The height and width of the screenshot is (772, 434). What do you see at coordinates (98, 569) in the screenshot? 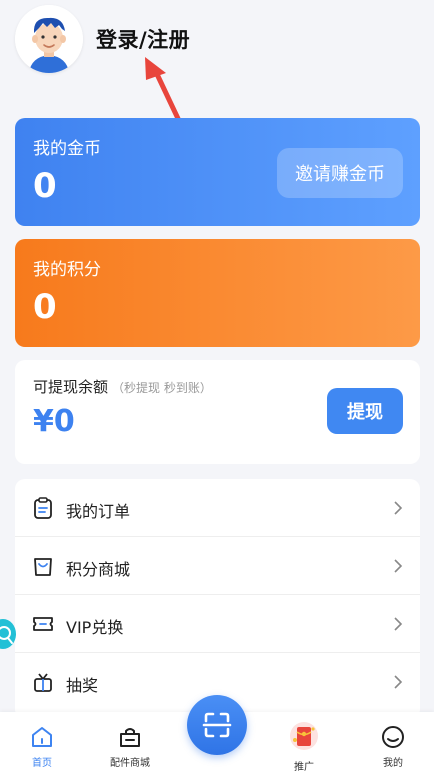
I see `menu-item-label: 积分商城` at bounding box center [98, 569].